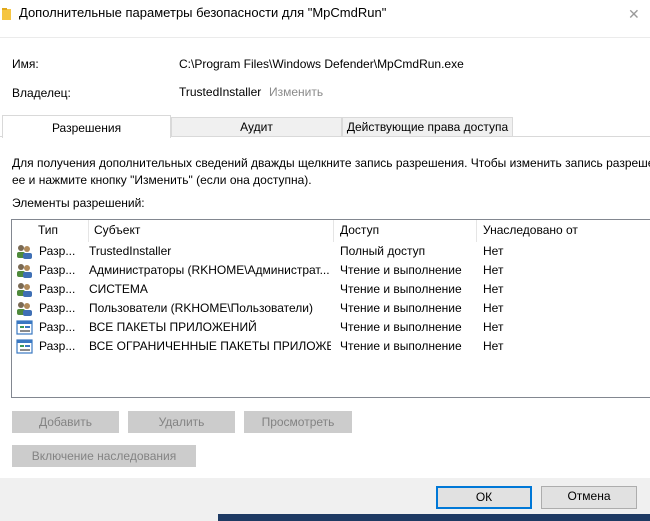 The image size is (650, 521). What do you see at coordinates (181, 422) in the screenshot?
I see `remove-button: Удалить` at bounding box center [181, 422].